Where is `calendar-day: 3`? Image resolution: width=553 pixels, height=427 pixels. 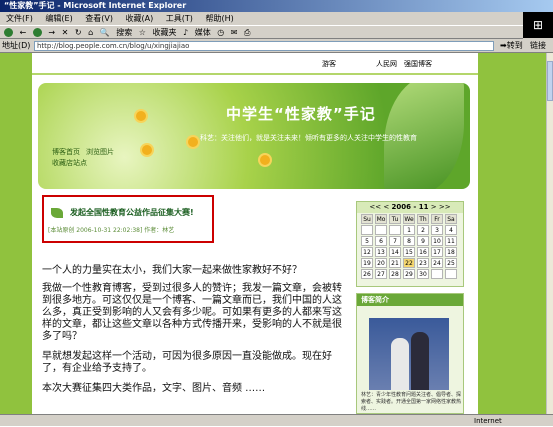
calendar-day: 3 is located at coordinates (437, 230).